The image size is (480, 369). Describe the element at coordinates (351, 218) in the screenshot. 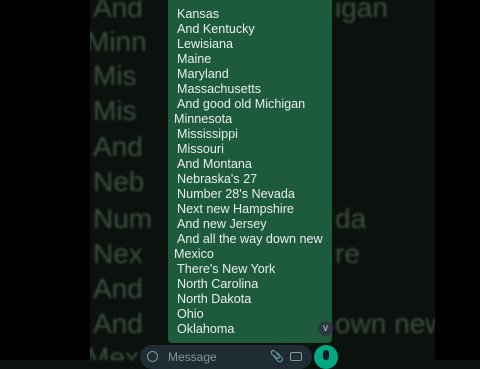

I see `echo-fragment: da` at that location.